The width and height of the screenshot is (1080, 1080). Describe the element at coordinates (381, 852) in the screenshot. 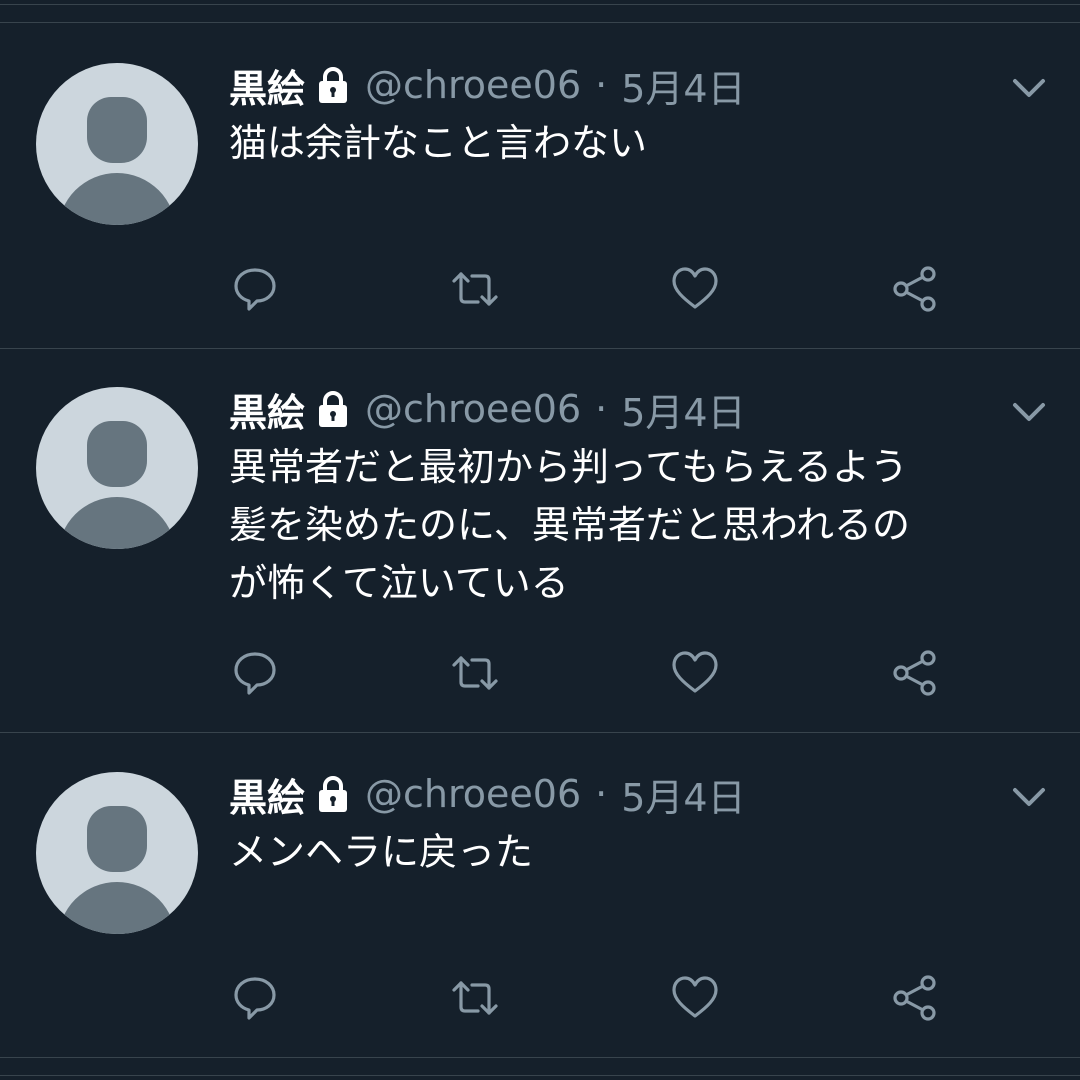

I see `tweet-text: メンヘラに戻った` at that location.